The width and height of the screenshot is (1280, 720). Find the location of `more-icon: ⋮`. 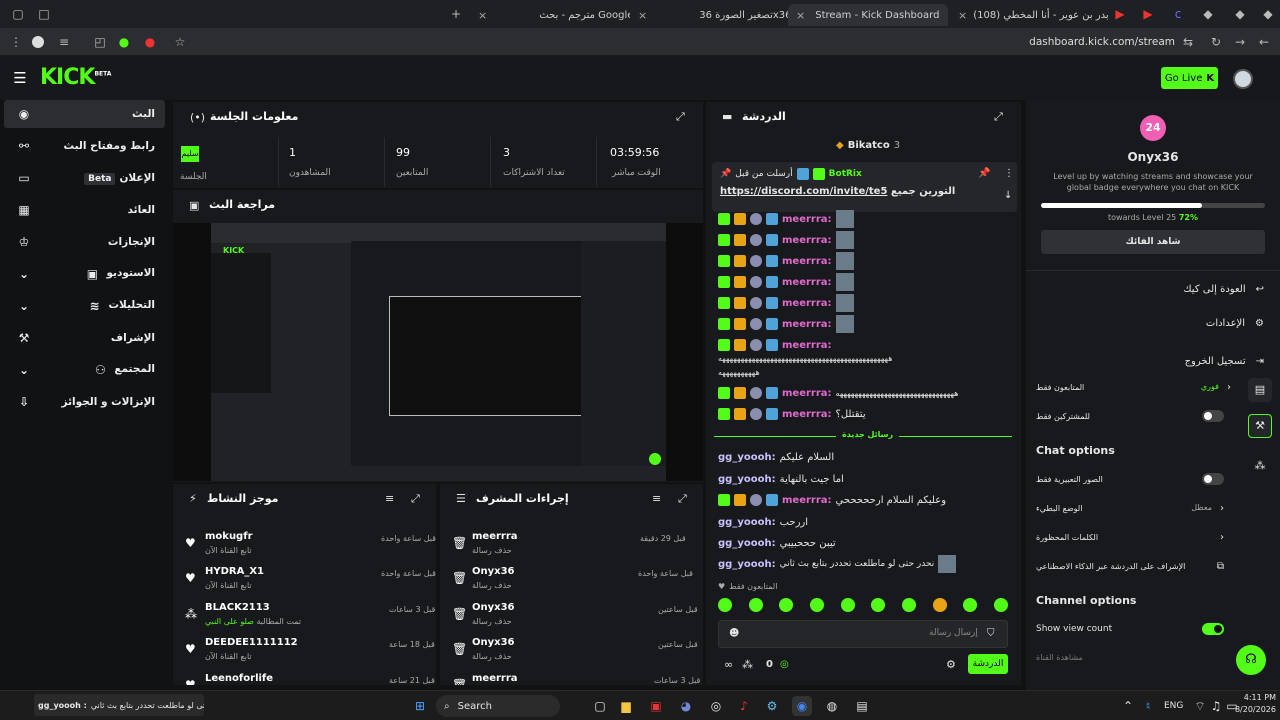

more-icon: ⋮ is located at coordinates (1009, 173).